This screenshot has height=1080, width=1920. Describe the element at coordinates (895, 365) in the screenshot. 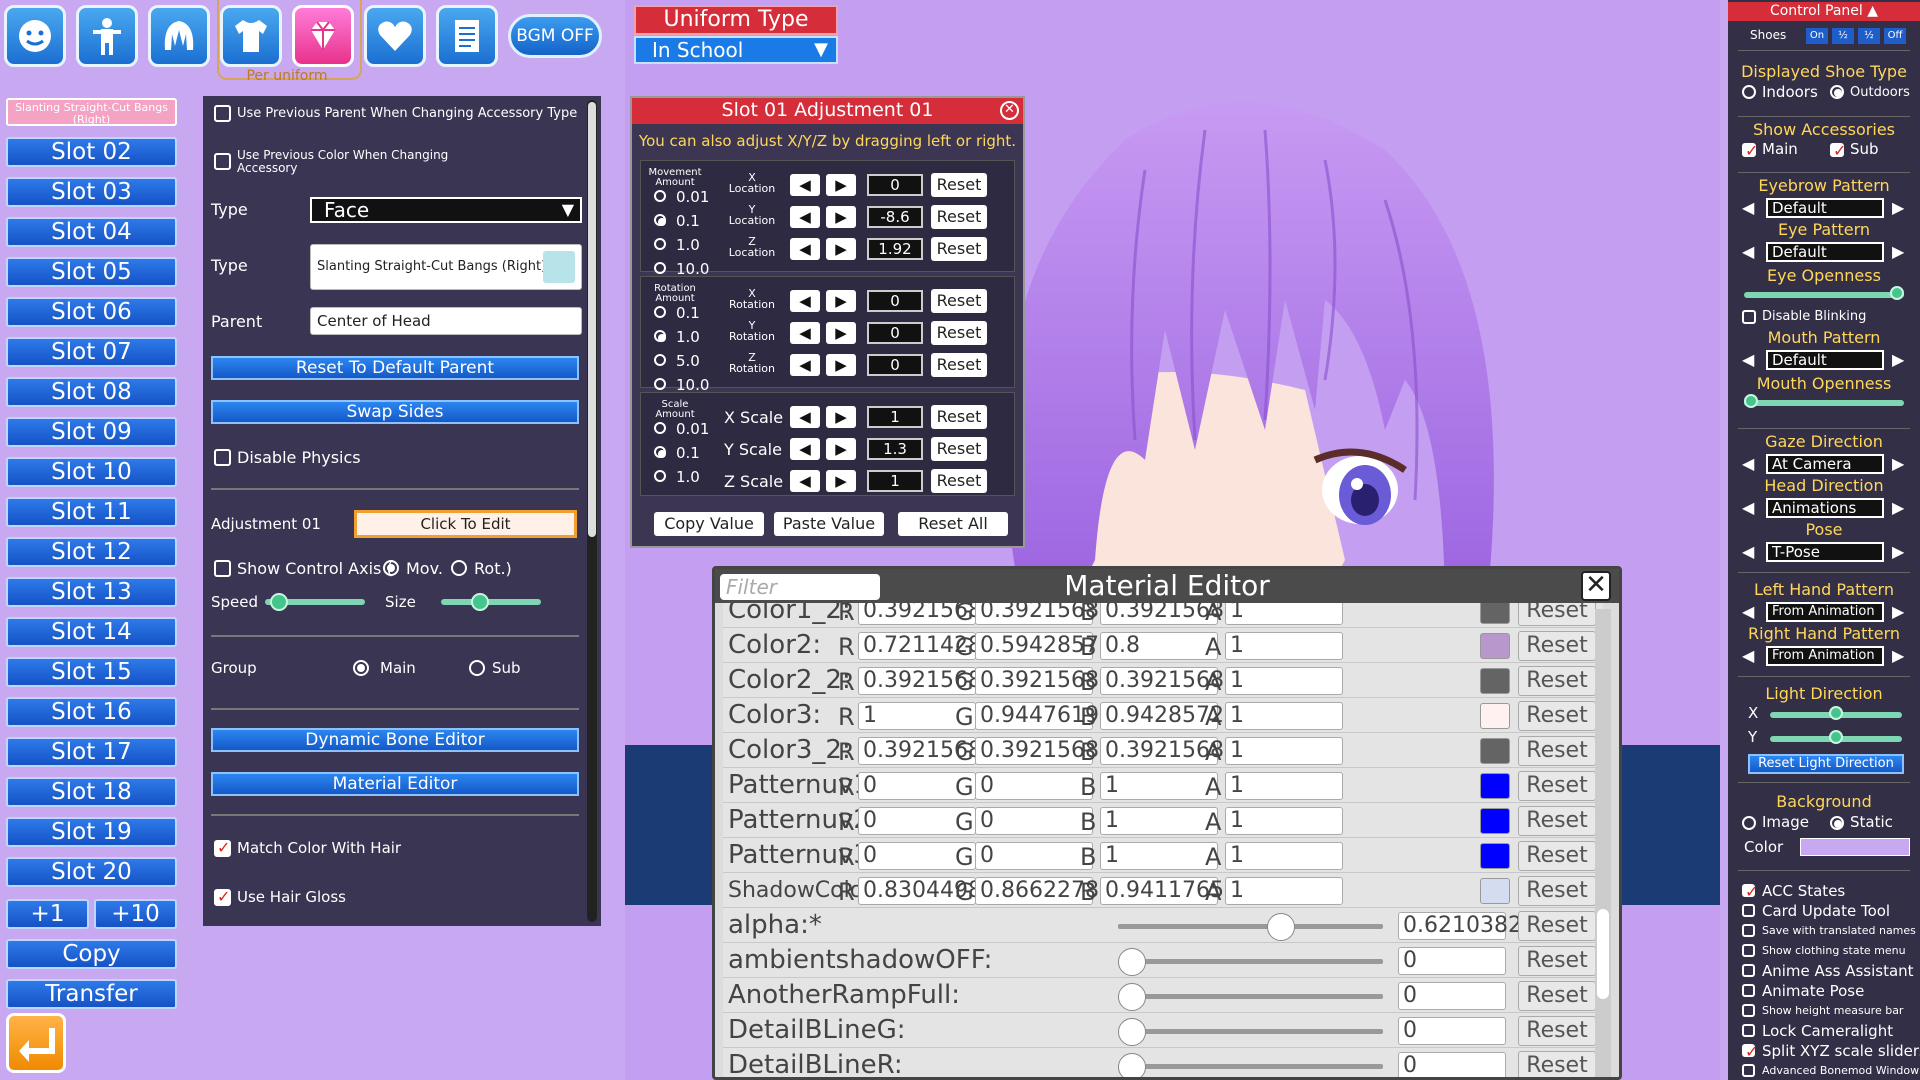

I see `value-input: 0` at that location.